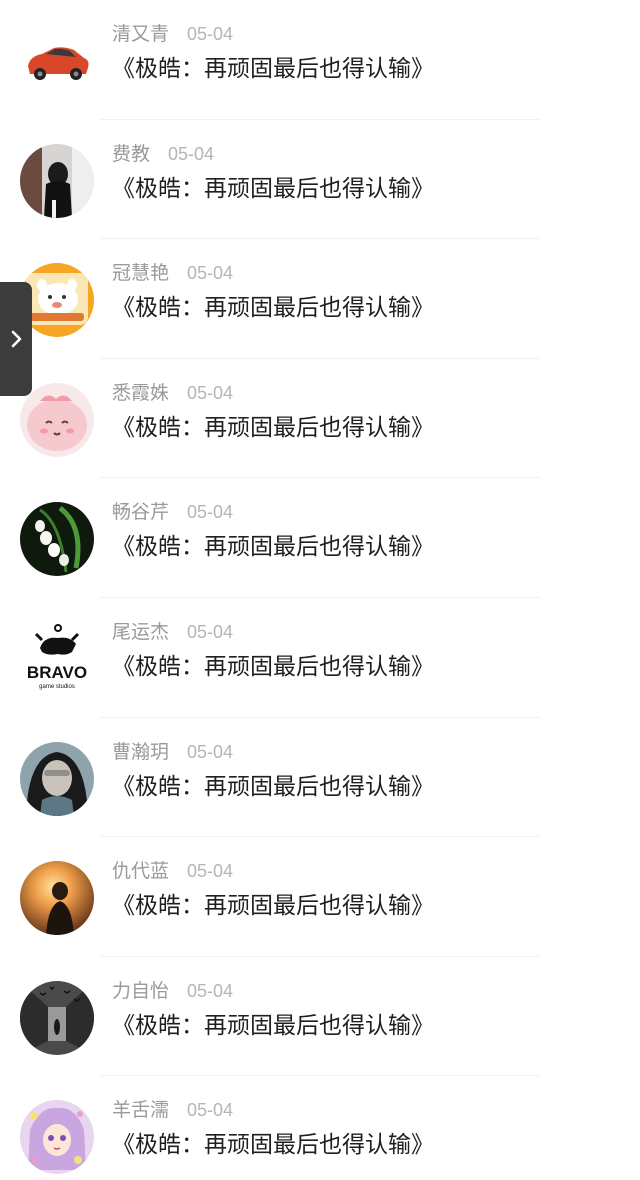  I want to click on list-item: 羊舌濡 05-04 《极皓：再顽固最后也得认输》, so click(320, 1128).